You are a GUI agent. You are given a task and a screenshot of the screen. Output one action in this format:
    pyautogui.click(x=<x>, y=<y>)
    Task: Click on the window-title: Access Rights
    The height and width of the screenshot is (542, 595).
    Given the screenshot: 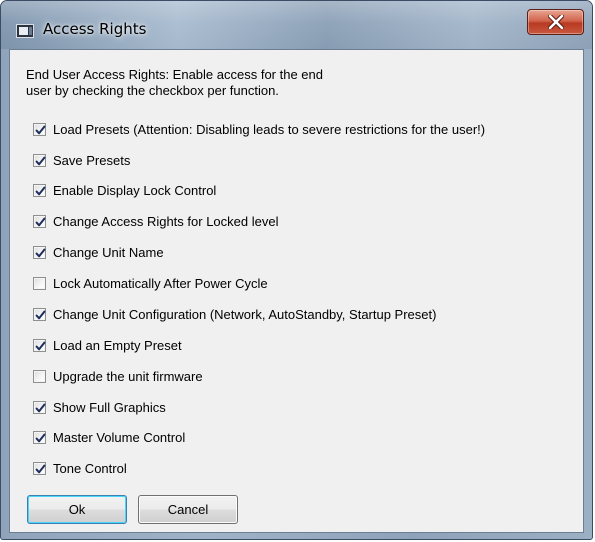 What is the action you would take?
    pyautogui.click(x=95, y=29)
    